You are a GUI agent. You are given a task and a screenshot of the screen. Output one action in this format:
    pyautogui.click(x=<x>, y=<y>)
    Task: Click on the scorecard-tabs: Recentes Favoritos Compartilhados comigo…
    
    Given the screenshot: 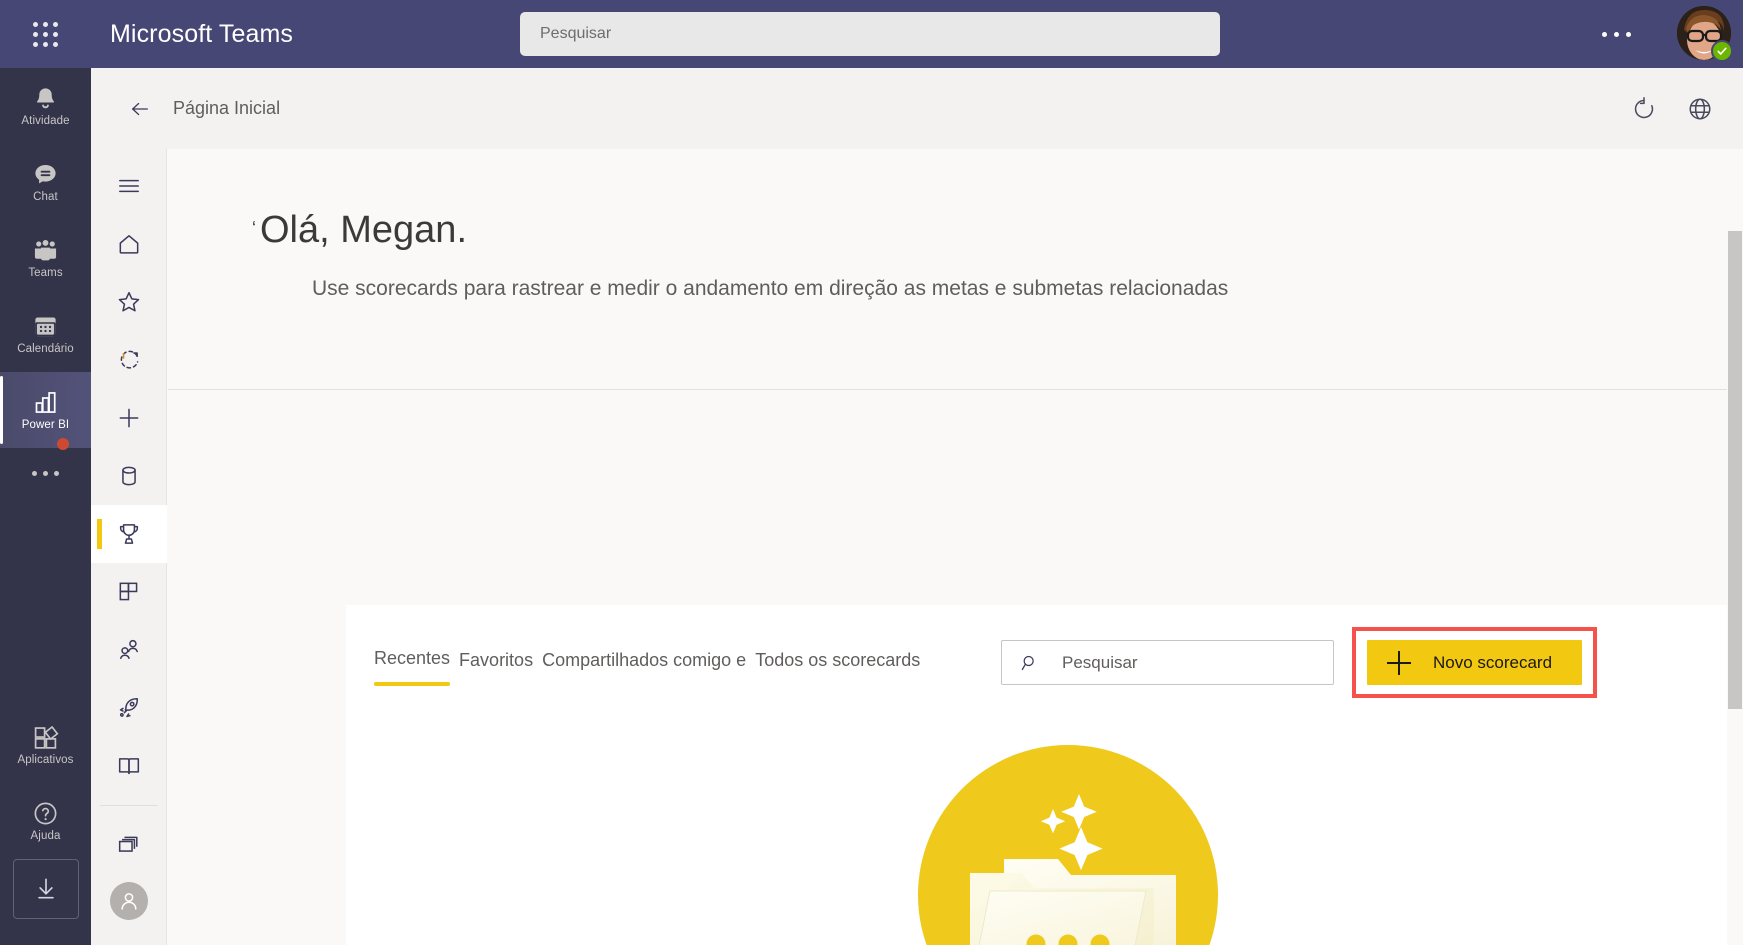 What is the action you would take?
    pyautogui.click(x=651, y=667)
    